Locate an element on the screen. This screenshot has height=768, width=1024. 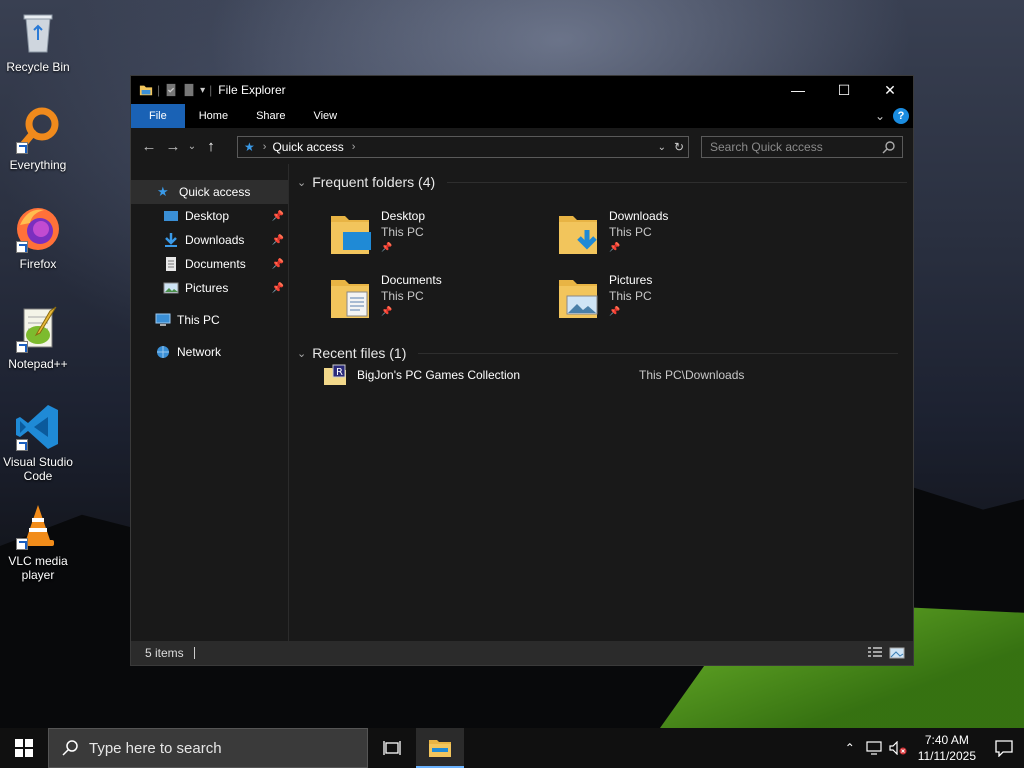
nav-item-documents: Documents 📌 is located at coordinates (209, 264).